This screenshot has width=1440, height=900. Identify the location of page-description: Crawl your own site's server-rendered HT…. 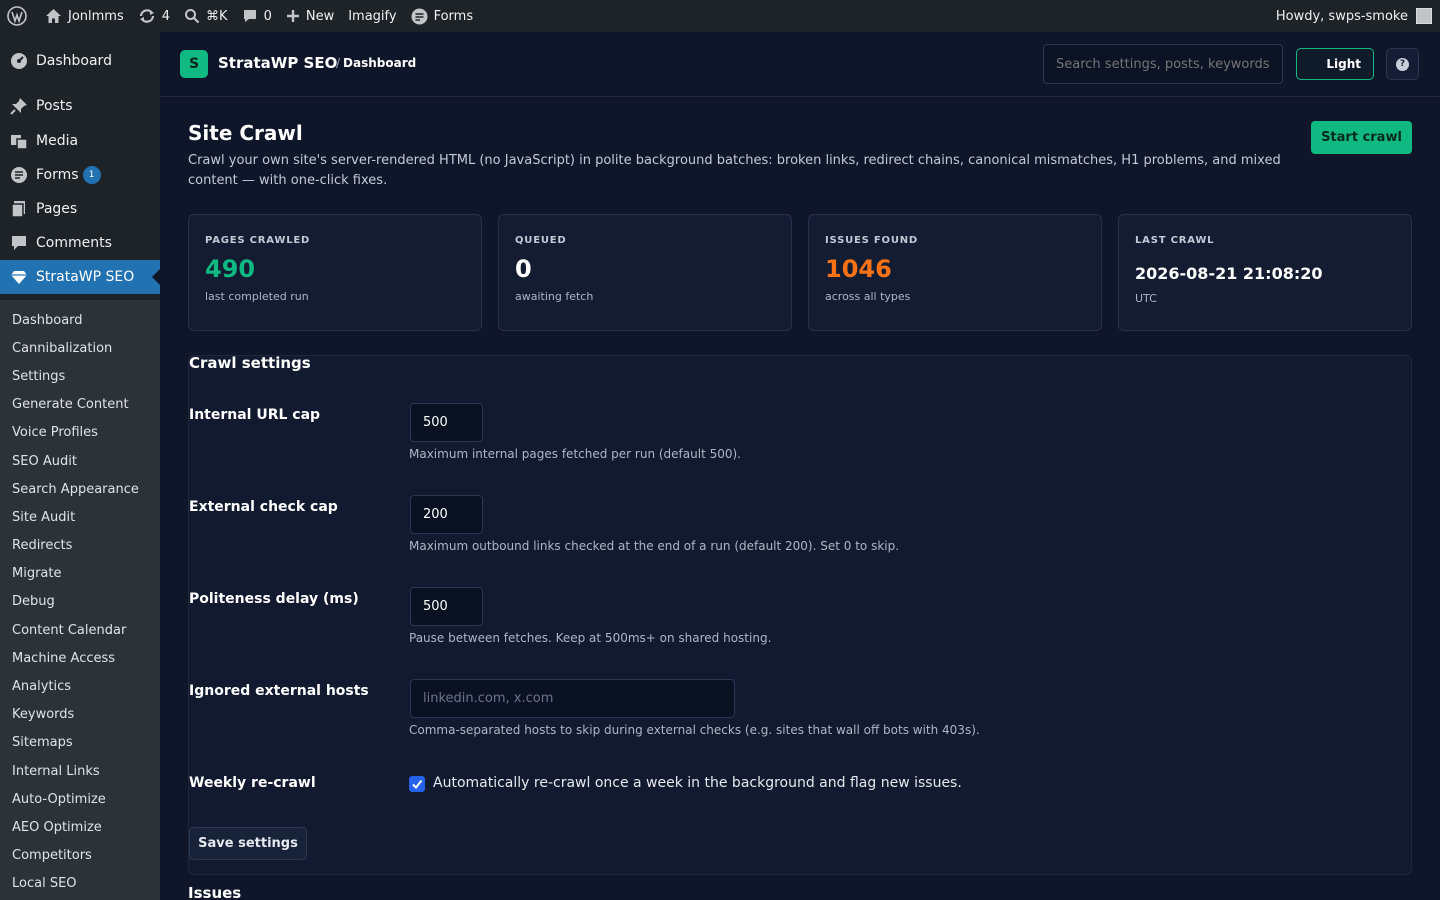
(734, 170).